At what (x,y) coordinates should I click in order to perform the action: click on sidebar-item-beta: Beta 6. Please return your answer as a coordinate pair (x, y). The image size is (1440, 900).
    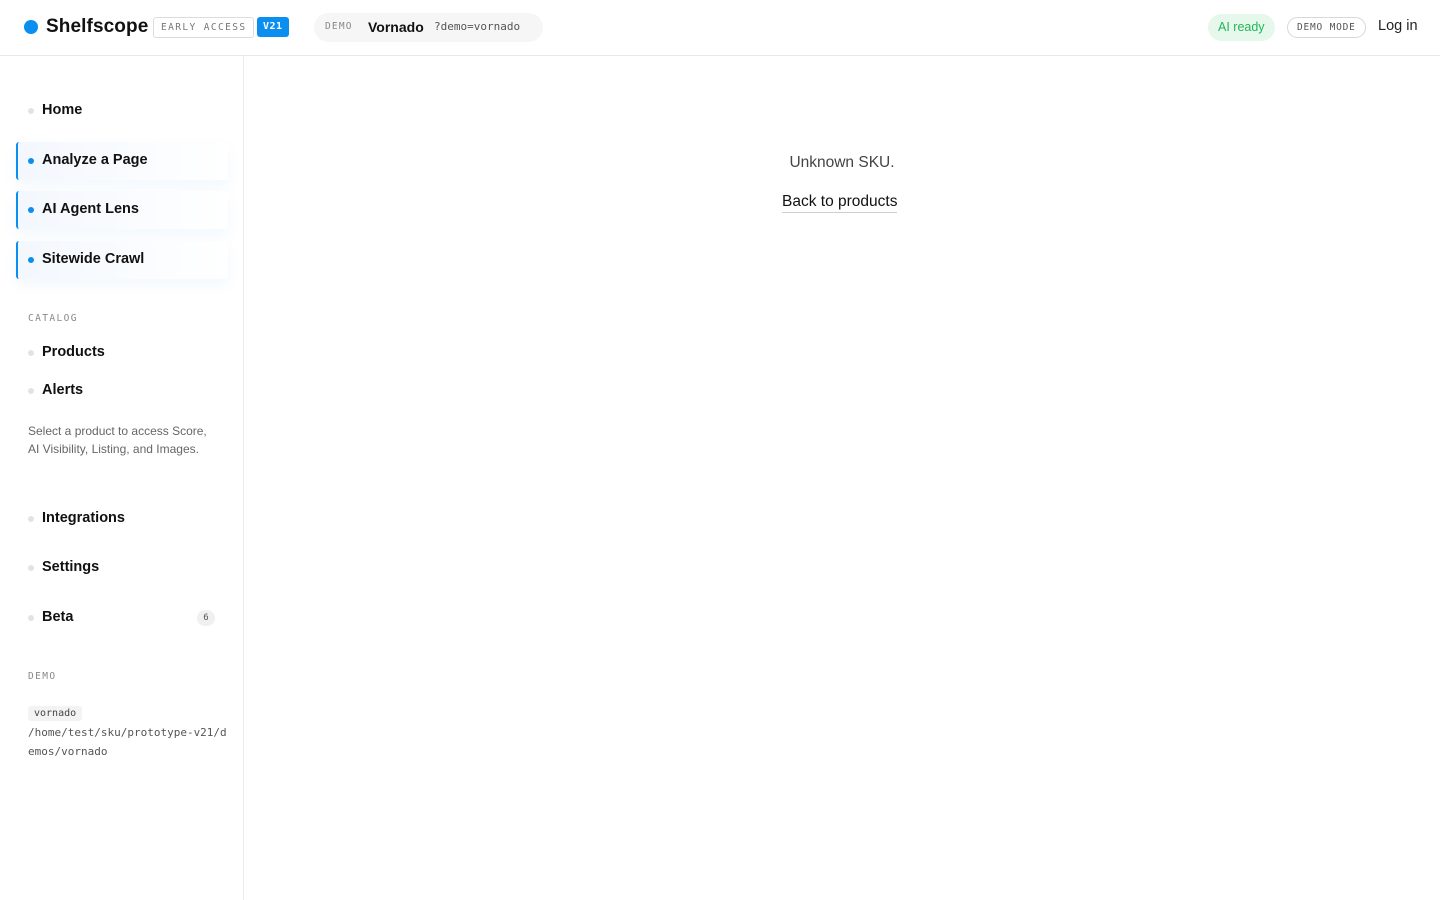
    Looking at the image, I should click on (122, 618).